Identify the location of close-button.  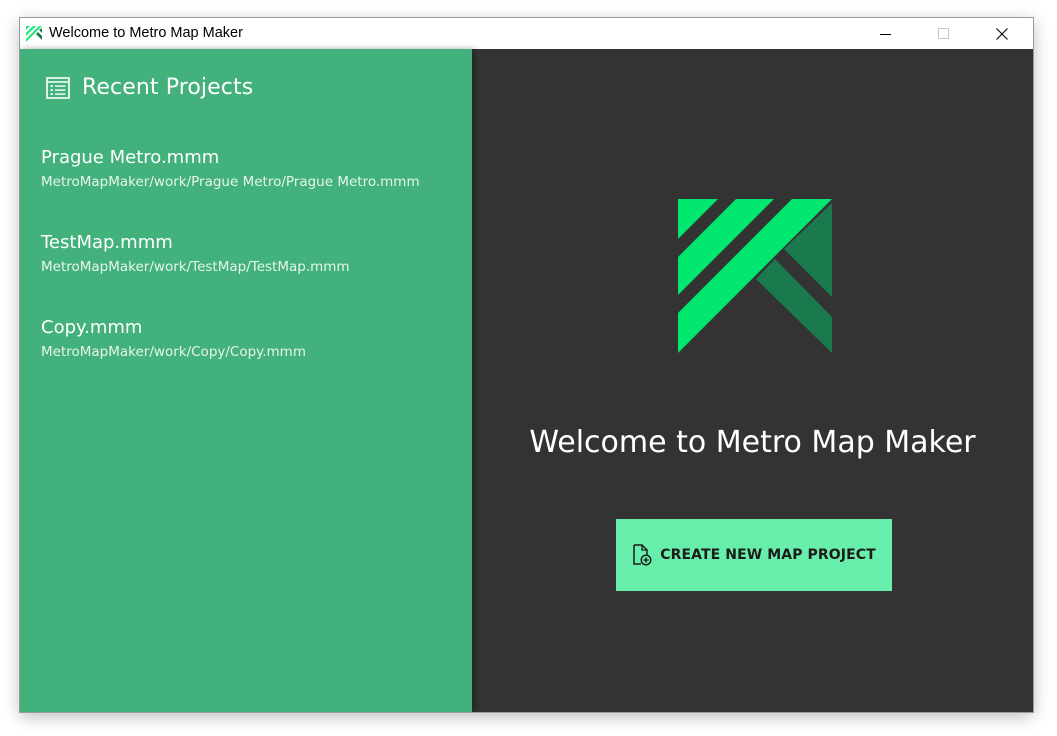
(1002, 33).